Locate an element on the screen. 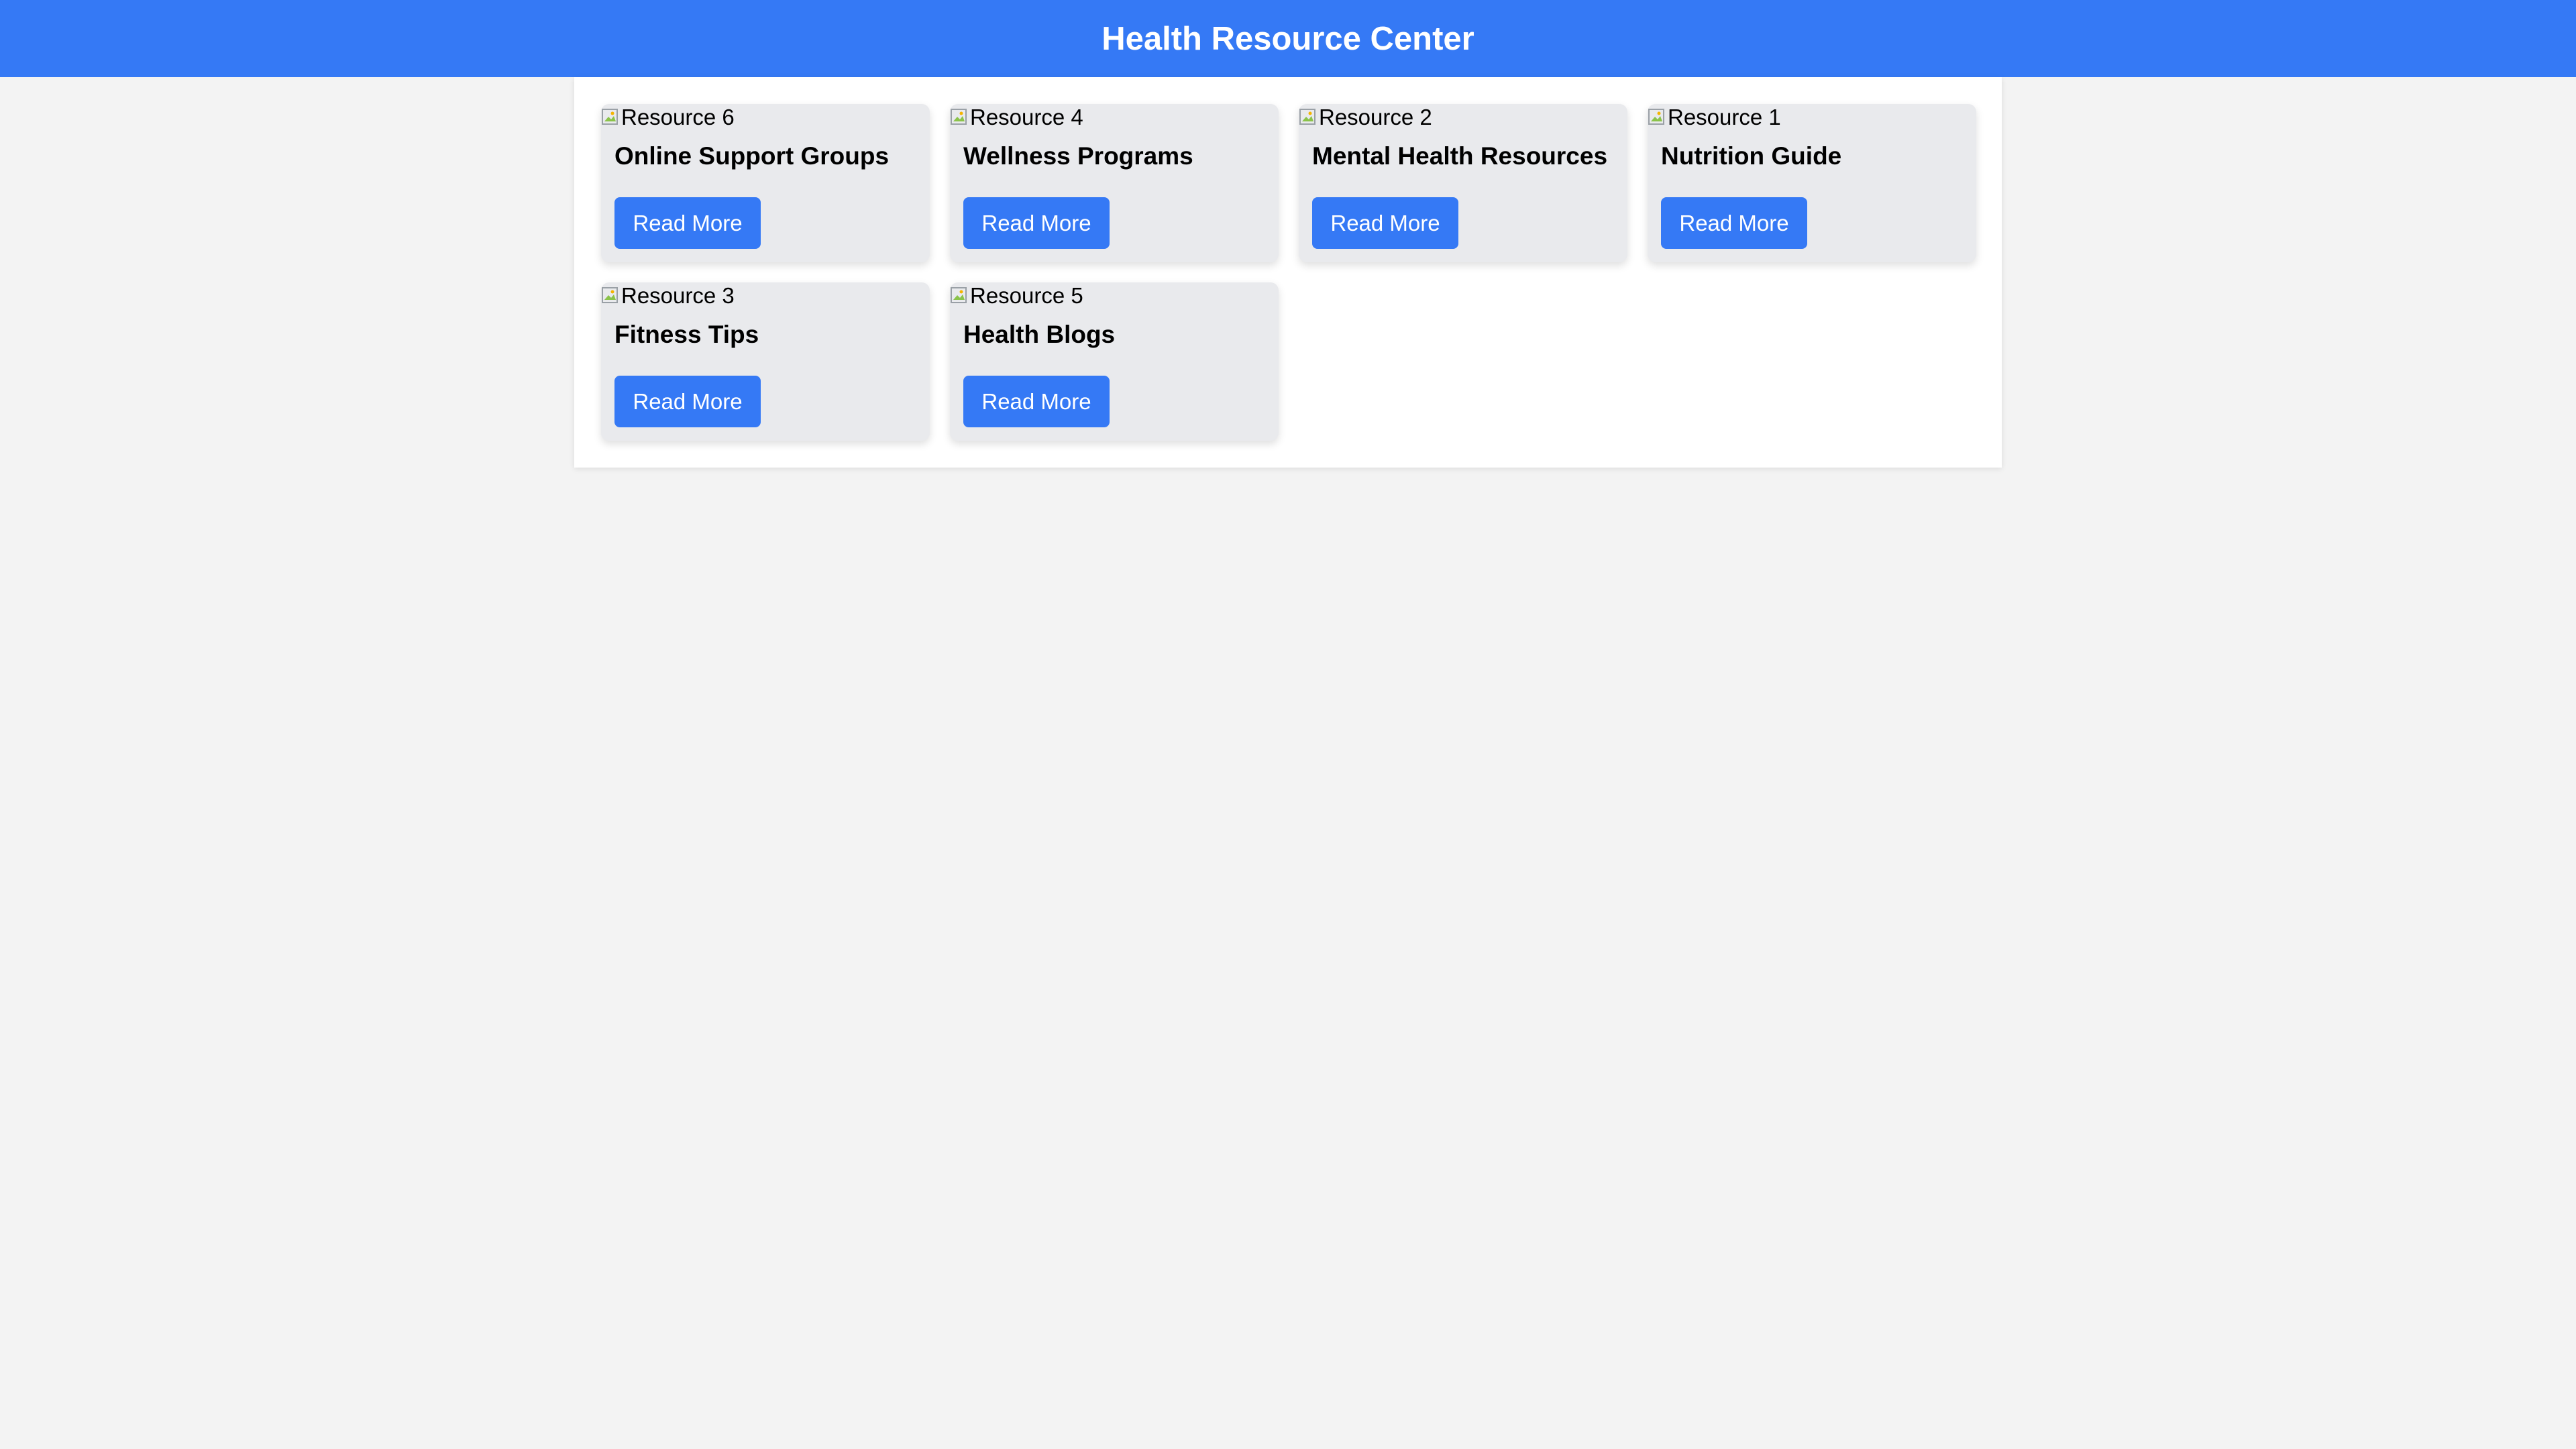 Image resolution: width=2576 pixels, height=1449 pixels. resource-image-alt: Resource 1 is located at coordinates (1724, 117).